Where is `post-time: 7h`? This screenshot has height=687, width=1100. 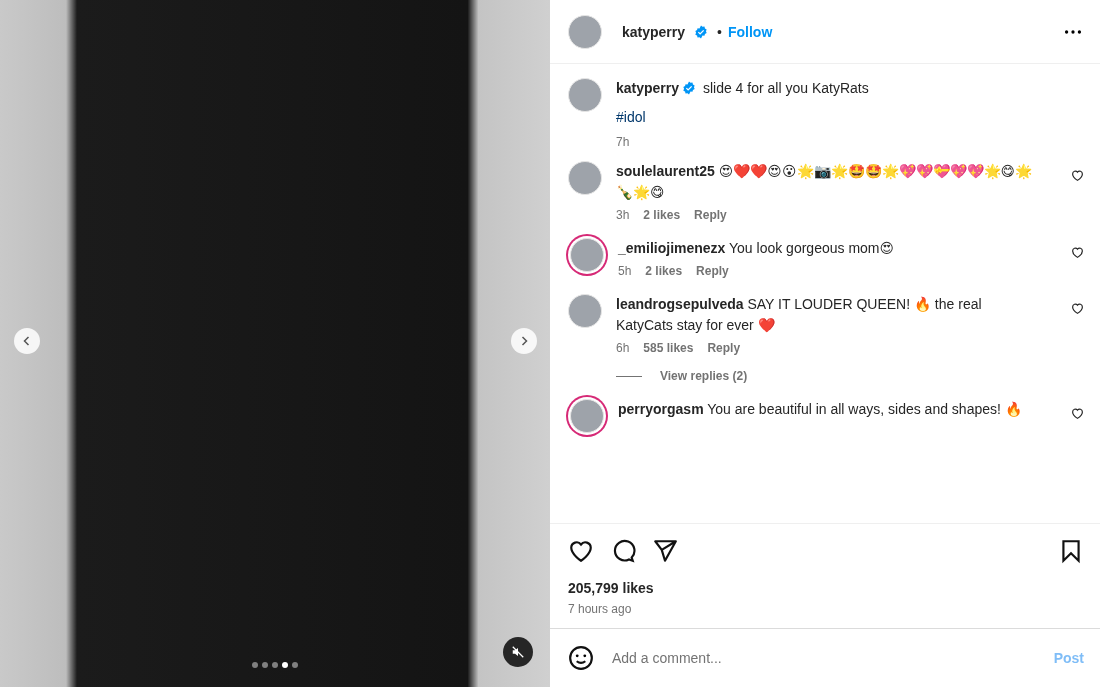 post-time: 7h is located at coordinates (623, 142).